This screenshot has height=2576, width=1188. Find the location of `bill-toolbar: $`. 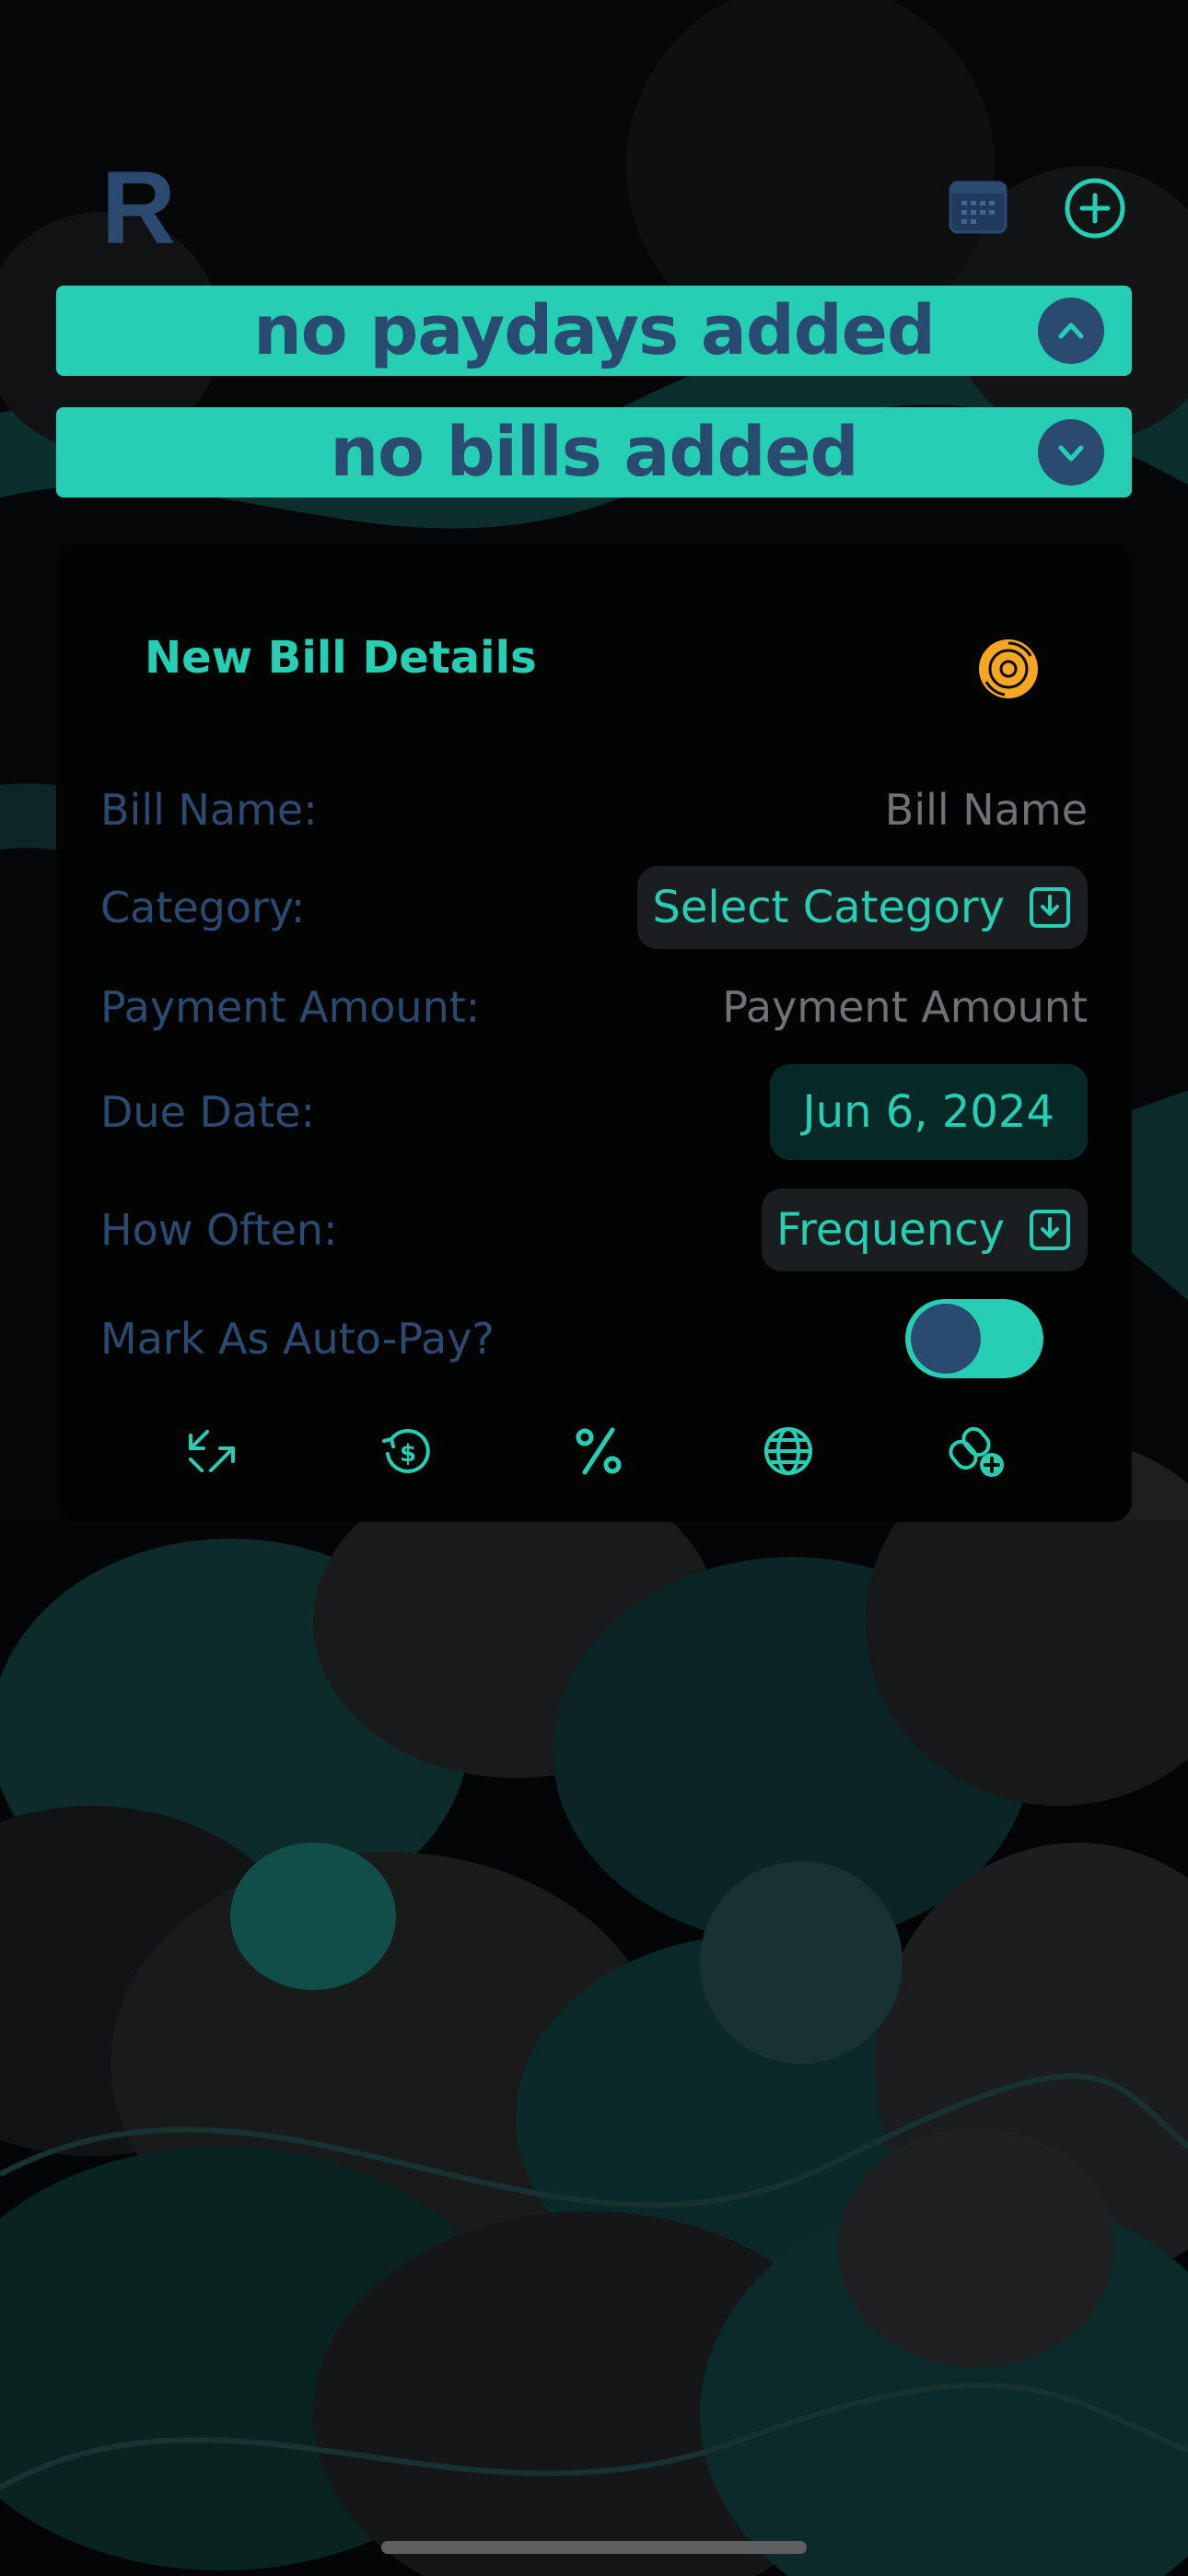

bill-toolbar: $ is located at coordinates (594, 1456).